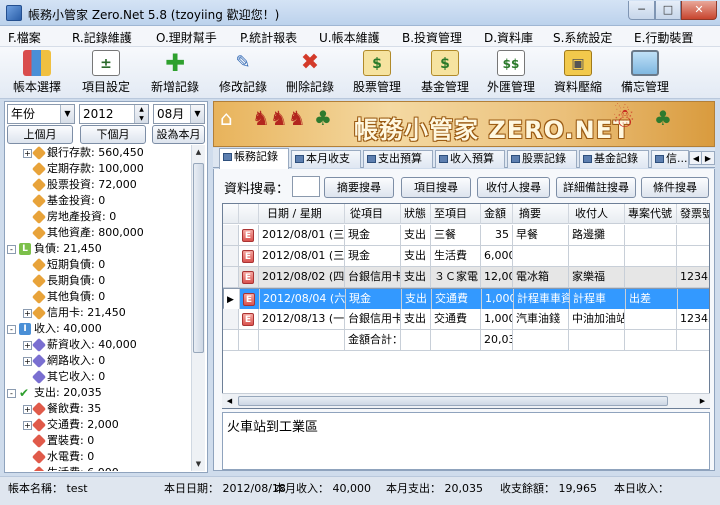 The width and height of the screenshot is (720, 505). Describe the element at coordinates (113, 134) in the screenshot. I see `next-month-button: 下個月` at that location.